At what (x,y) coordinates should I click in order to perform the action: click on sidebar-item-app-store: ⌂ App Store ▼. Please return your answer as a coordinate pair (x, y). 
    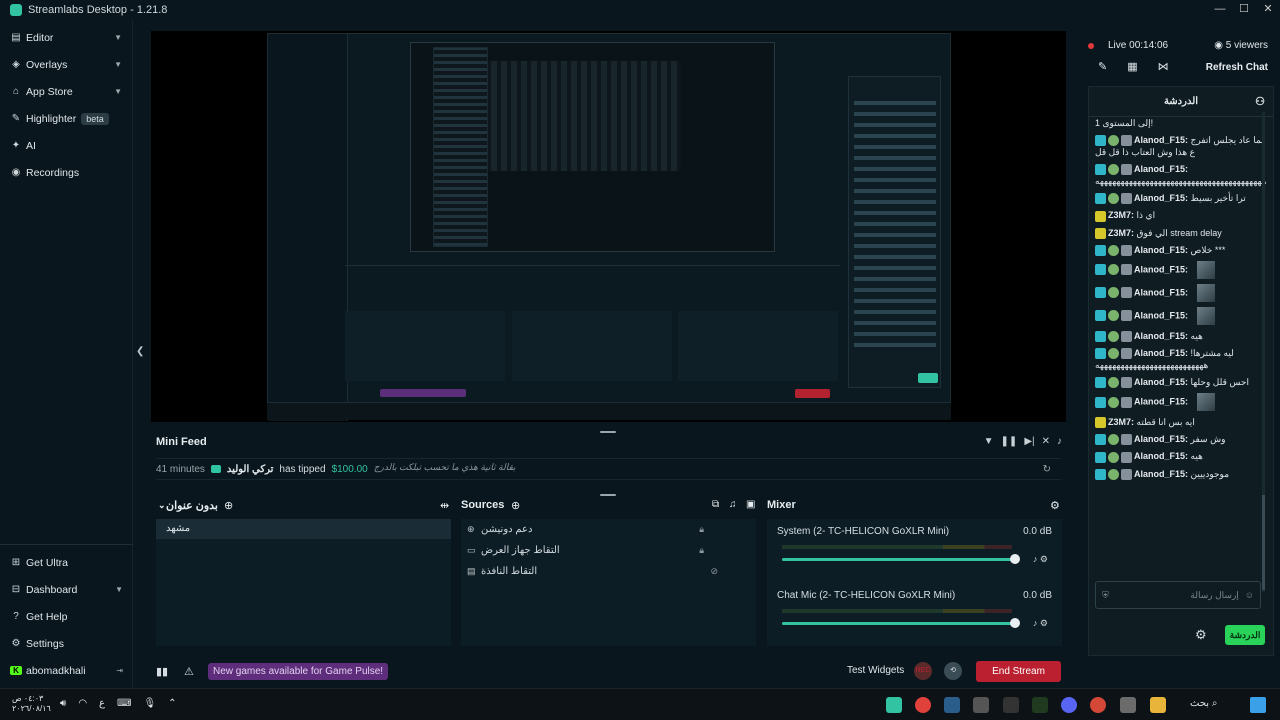
    Looking at the image, I should click on (66, 91).